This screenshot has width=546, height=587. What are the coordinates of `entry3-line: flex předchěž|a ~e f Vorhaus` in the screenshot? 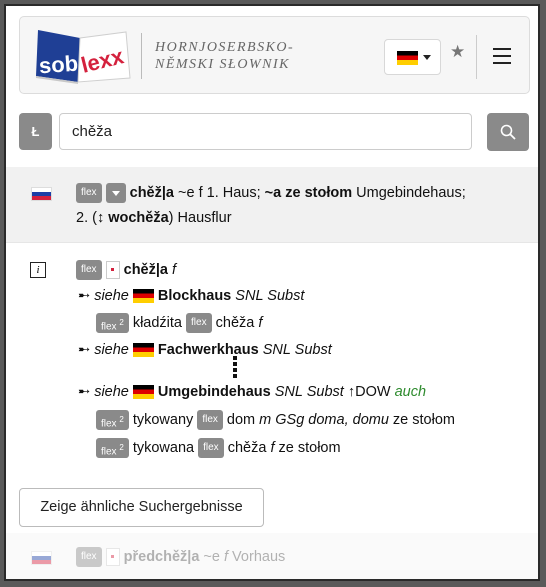 It's located at (180, 557).